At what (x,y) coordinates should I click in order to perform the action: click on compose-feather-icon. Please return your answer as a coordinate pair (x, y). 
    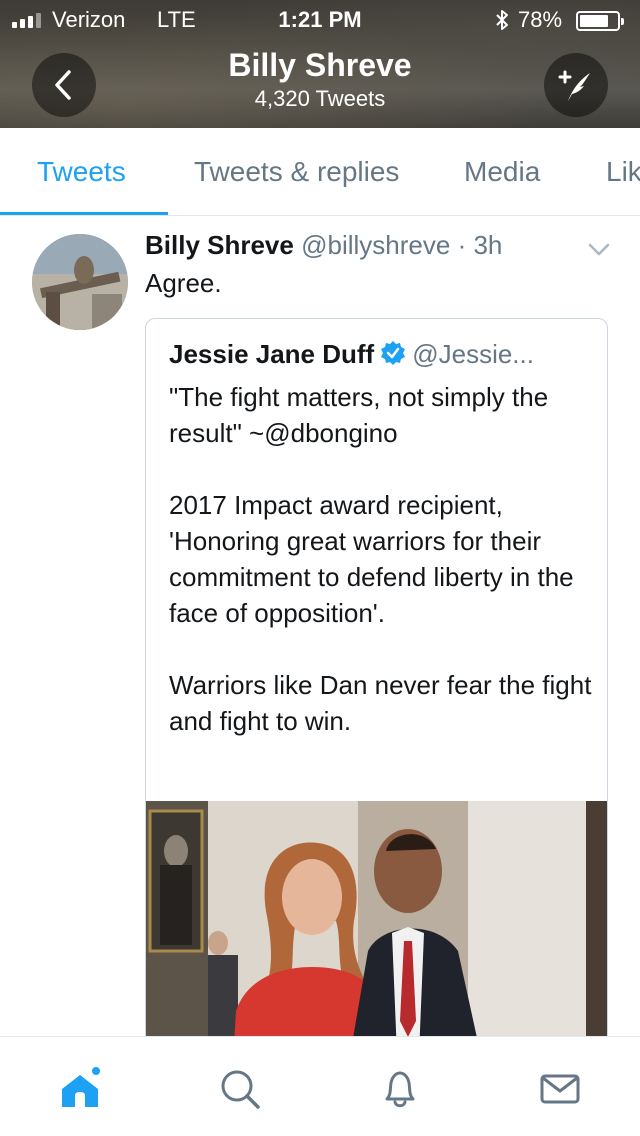
    Looking at the image, I should click on (574, 85).